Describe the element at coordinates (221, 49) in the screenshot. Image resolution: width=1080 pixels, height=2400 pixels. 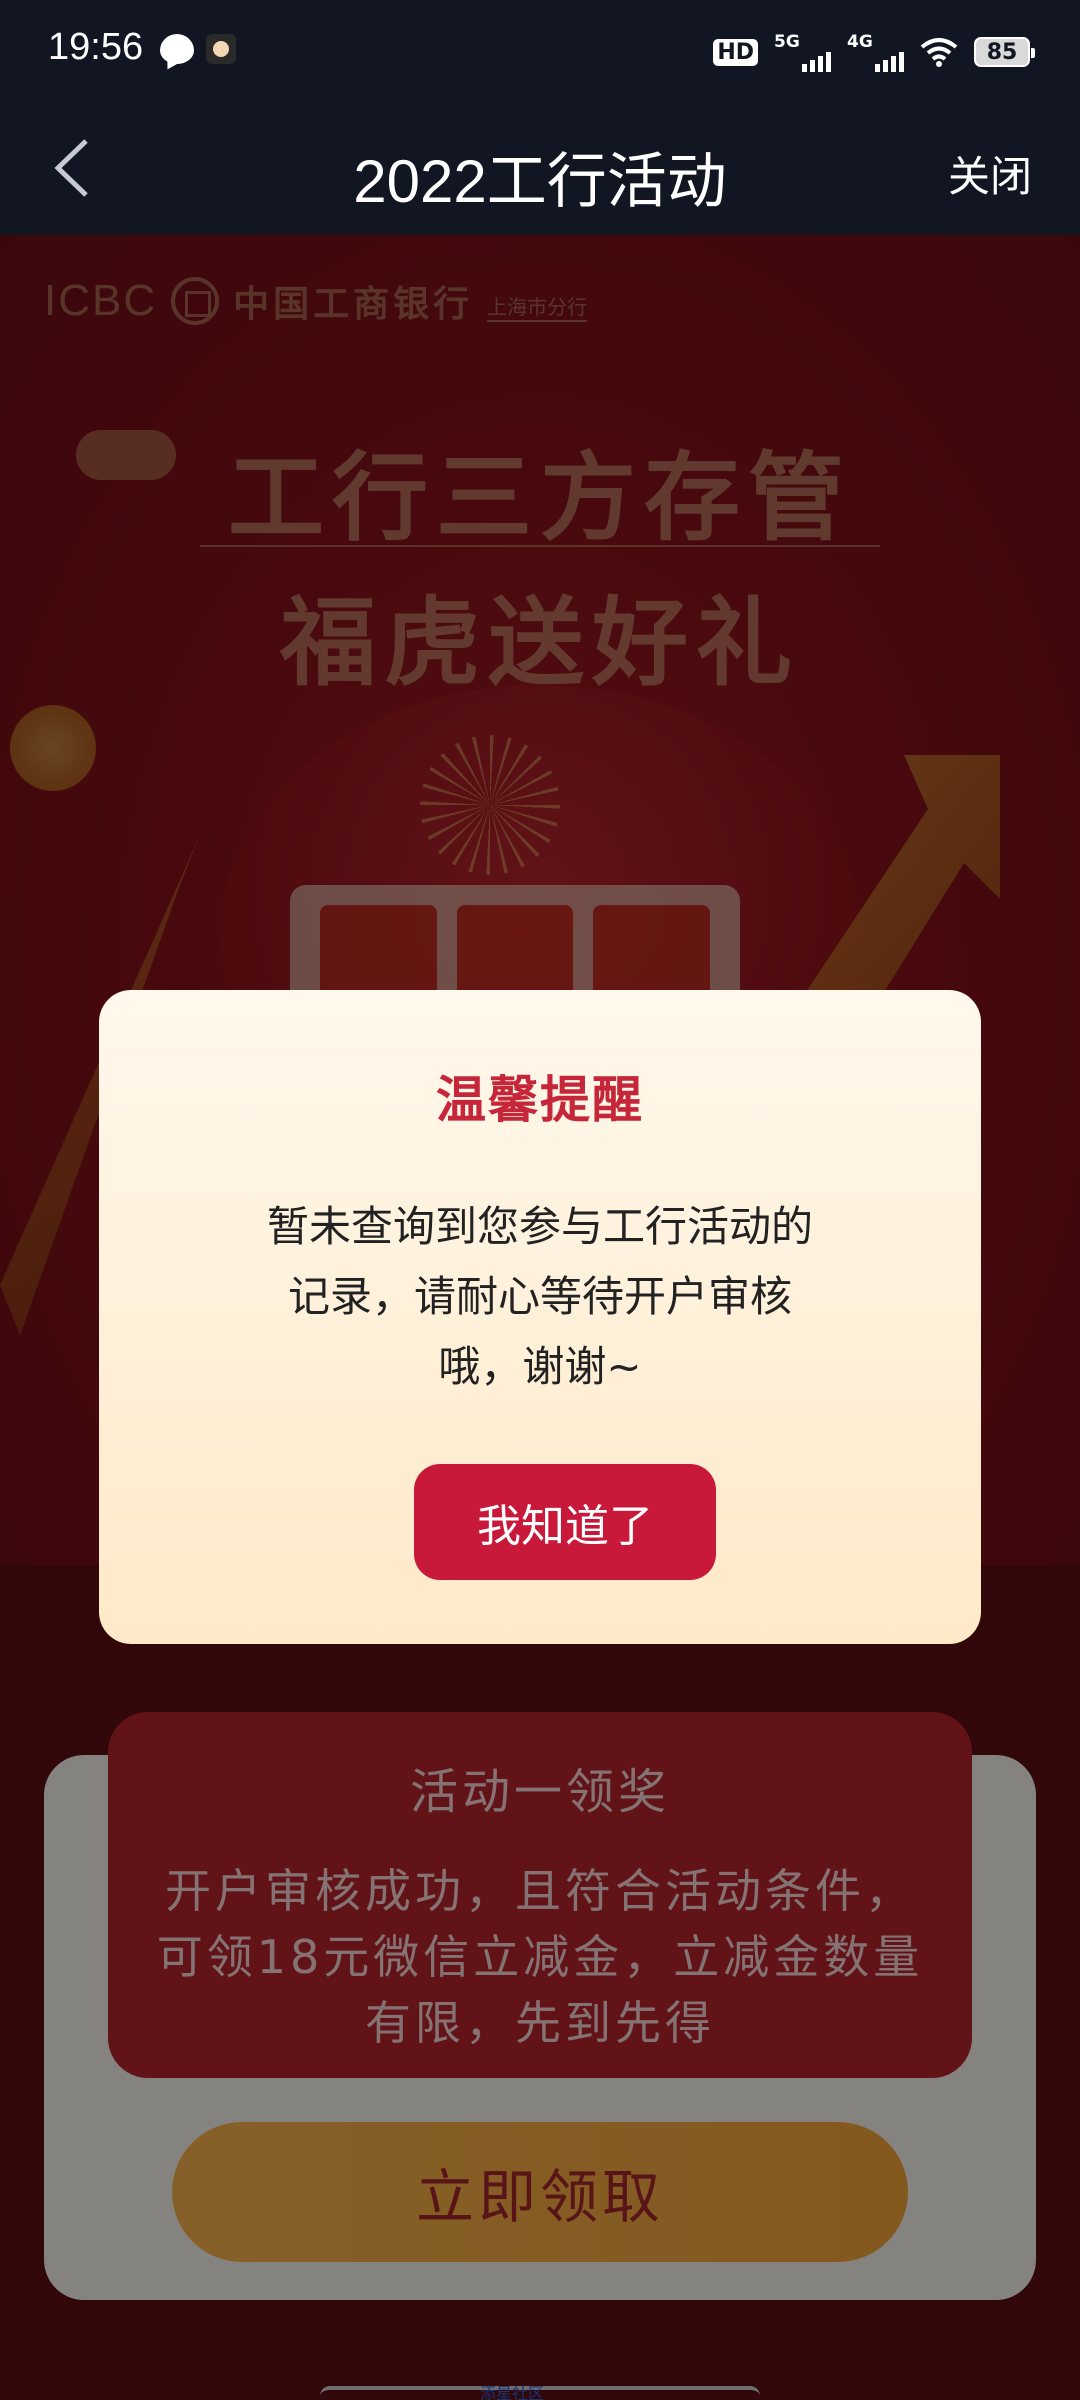
I see `app-icon` at that location.